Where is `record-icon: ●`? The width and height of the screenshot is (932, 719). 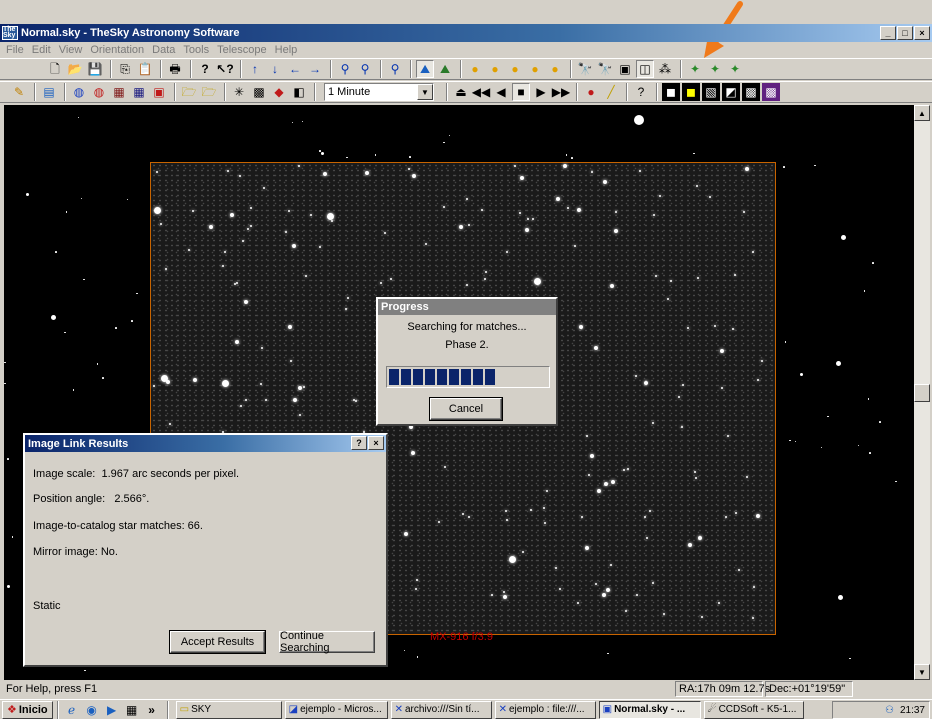
record-icon: ● is located at coordinates (591, 92).